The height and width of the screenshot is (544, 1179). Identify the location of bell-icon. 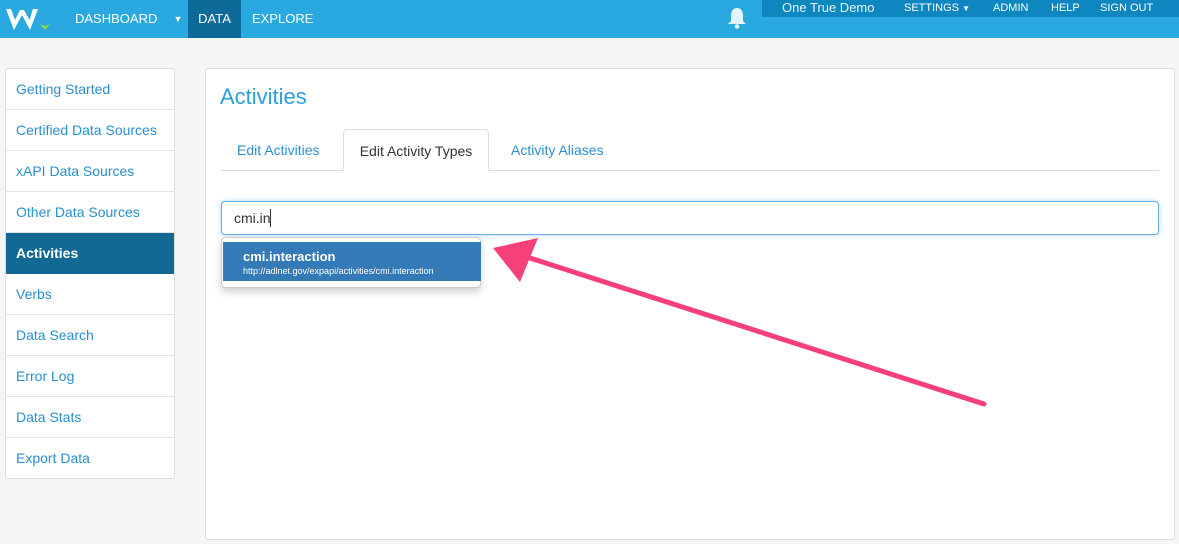
(737, 18).